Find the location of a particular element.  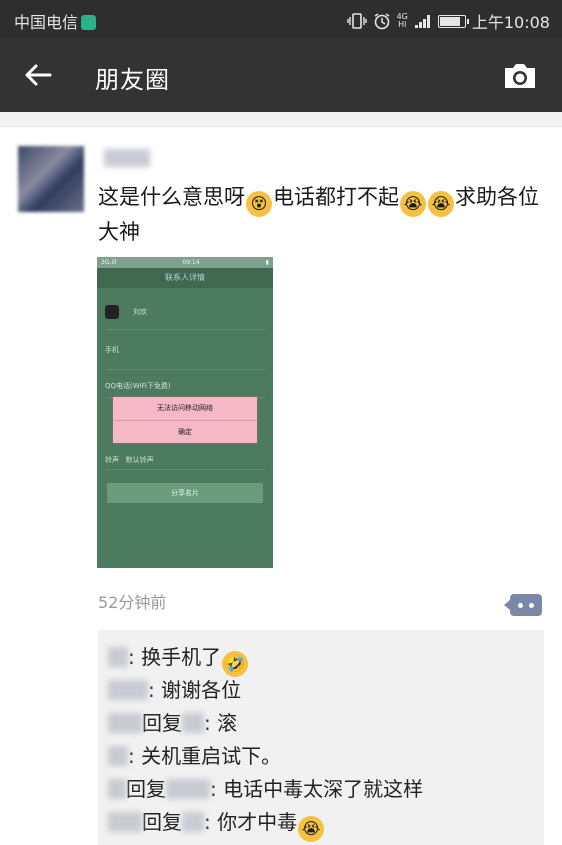

image-status-time: 09:14 is located at coordinates (191, 262).